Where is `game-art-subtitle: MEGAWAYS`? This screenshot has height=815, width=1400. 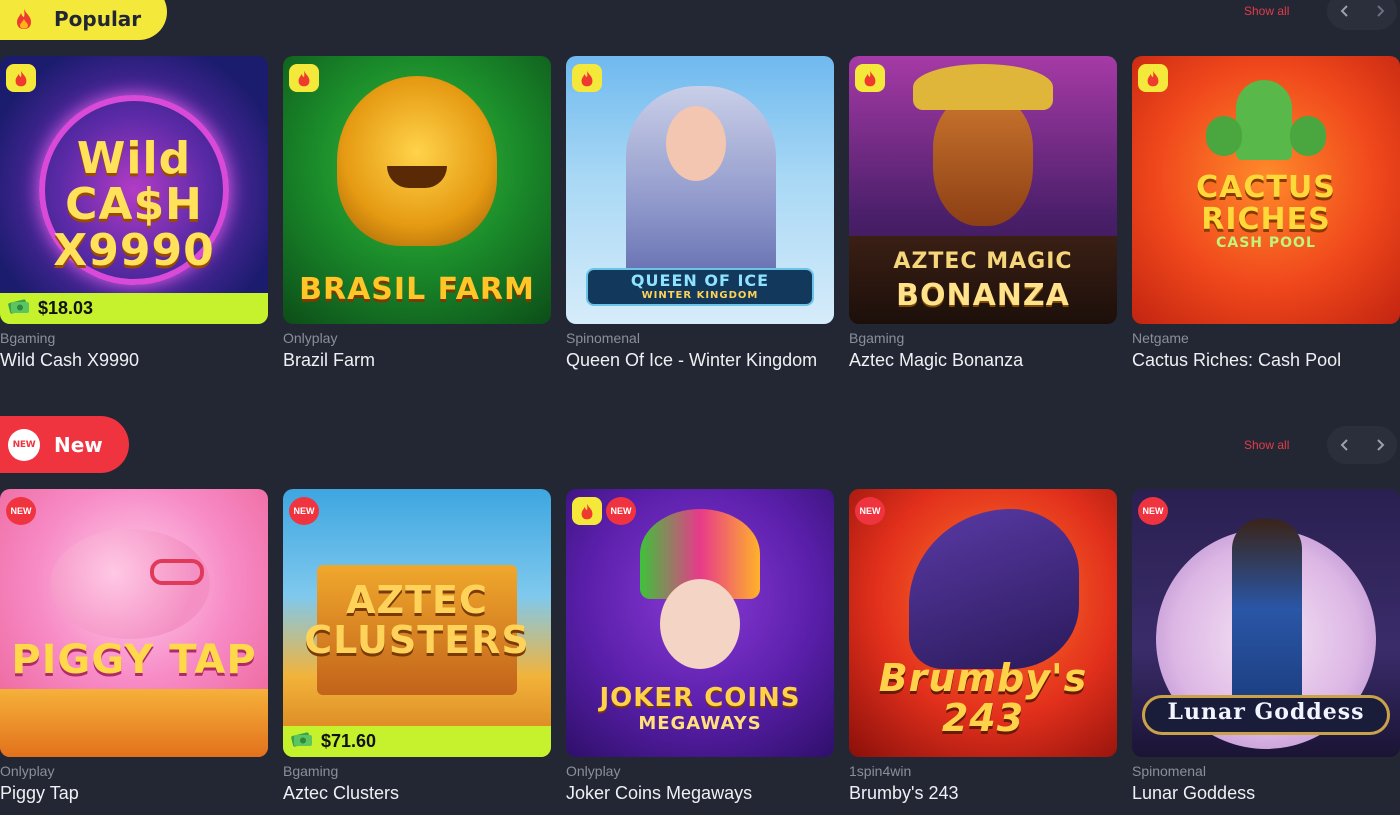 game-art-subtitle: MEGAWAYS is located at coordinates (700, 723).